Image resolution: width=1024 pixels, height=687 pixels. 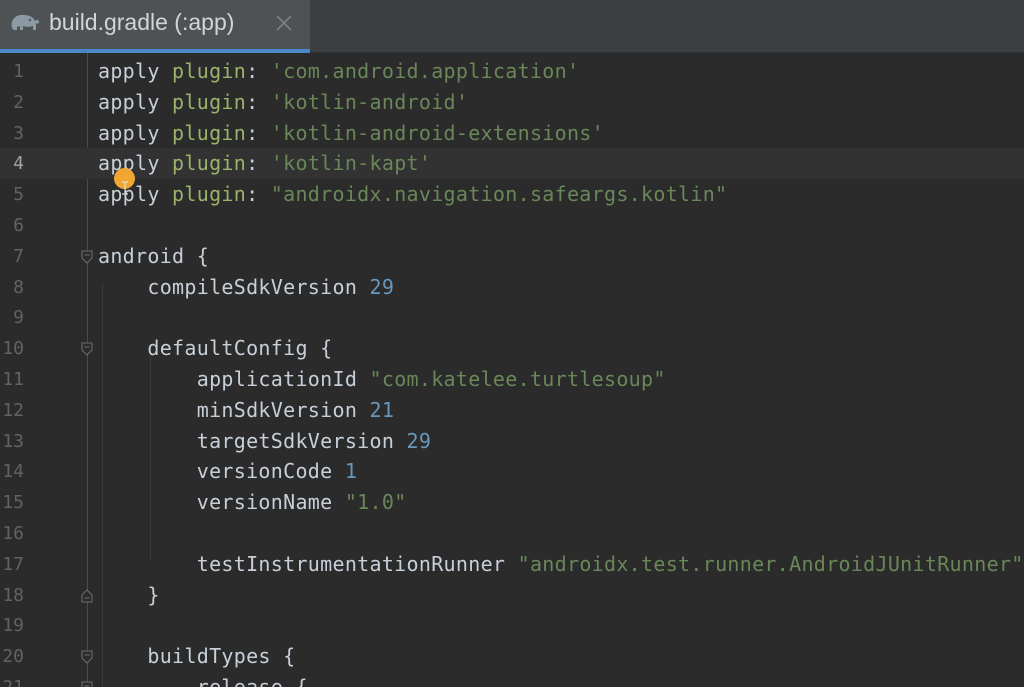 What do you see at coordinates (512, 164) in the screenshot?
I see `code-line: 4 apply plugin: 'kotlin-kapt'` at bounding box center [512, 164].